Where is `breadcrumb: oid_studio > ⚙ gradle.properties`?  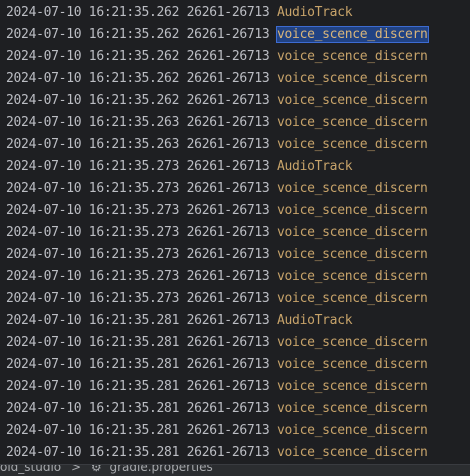 breadcrumb: oid_studio > ⚙ gradle.properties is located at coordinates (106, 469).